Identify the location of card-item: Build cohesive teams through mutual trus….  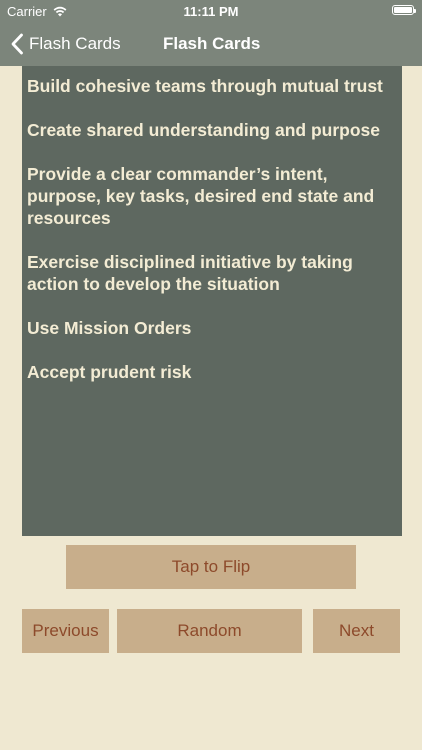
(205, 86).